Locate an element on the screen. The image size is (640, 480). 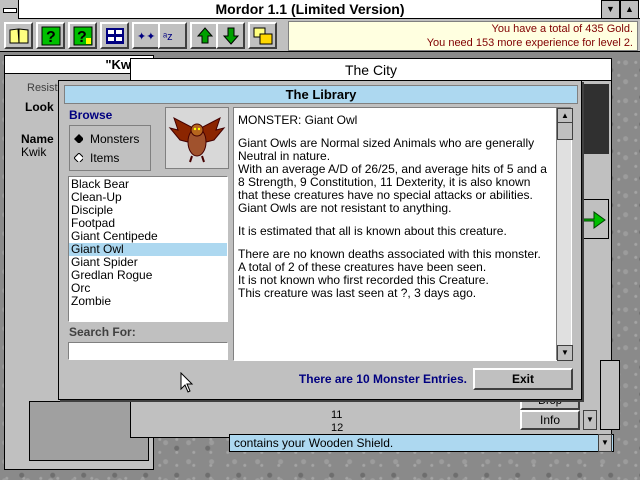
info-scrollbar: ▲ ▼ is located at coordinates (564, 234).